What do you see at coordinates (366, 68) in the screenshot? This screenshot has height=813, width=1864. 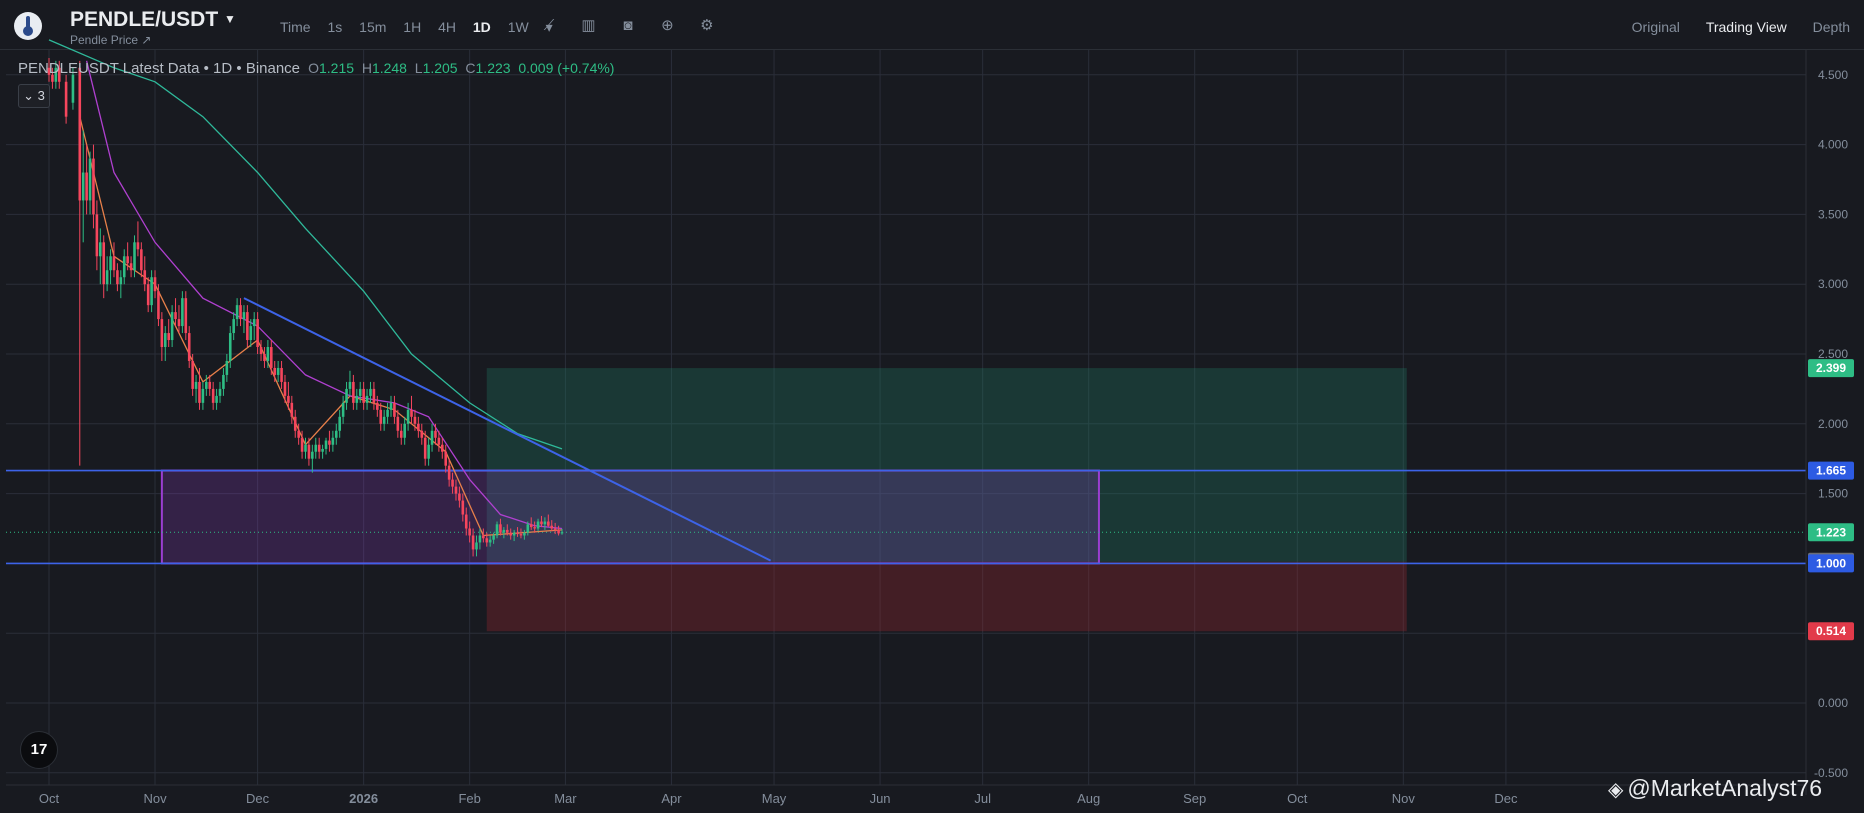 I see `high-label: H` at bounding box center [366, 68].